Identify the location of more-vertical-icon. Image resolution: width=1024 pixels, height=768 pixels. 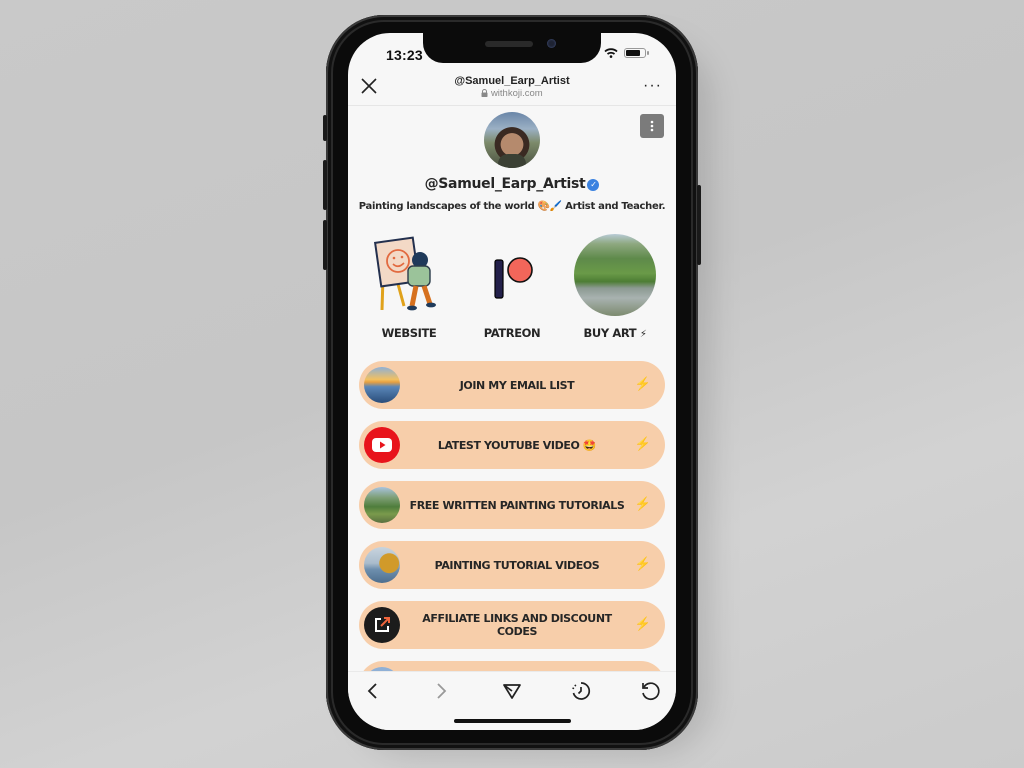
(652, 126).